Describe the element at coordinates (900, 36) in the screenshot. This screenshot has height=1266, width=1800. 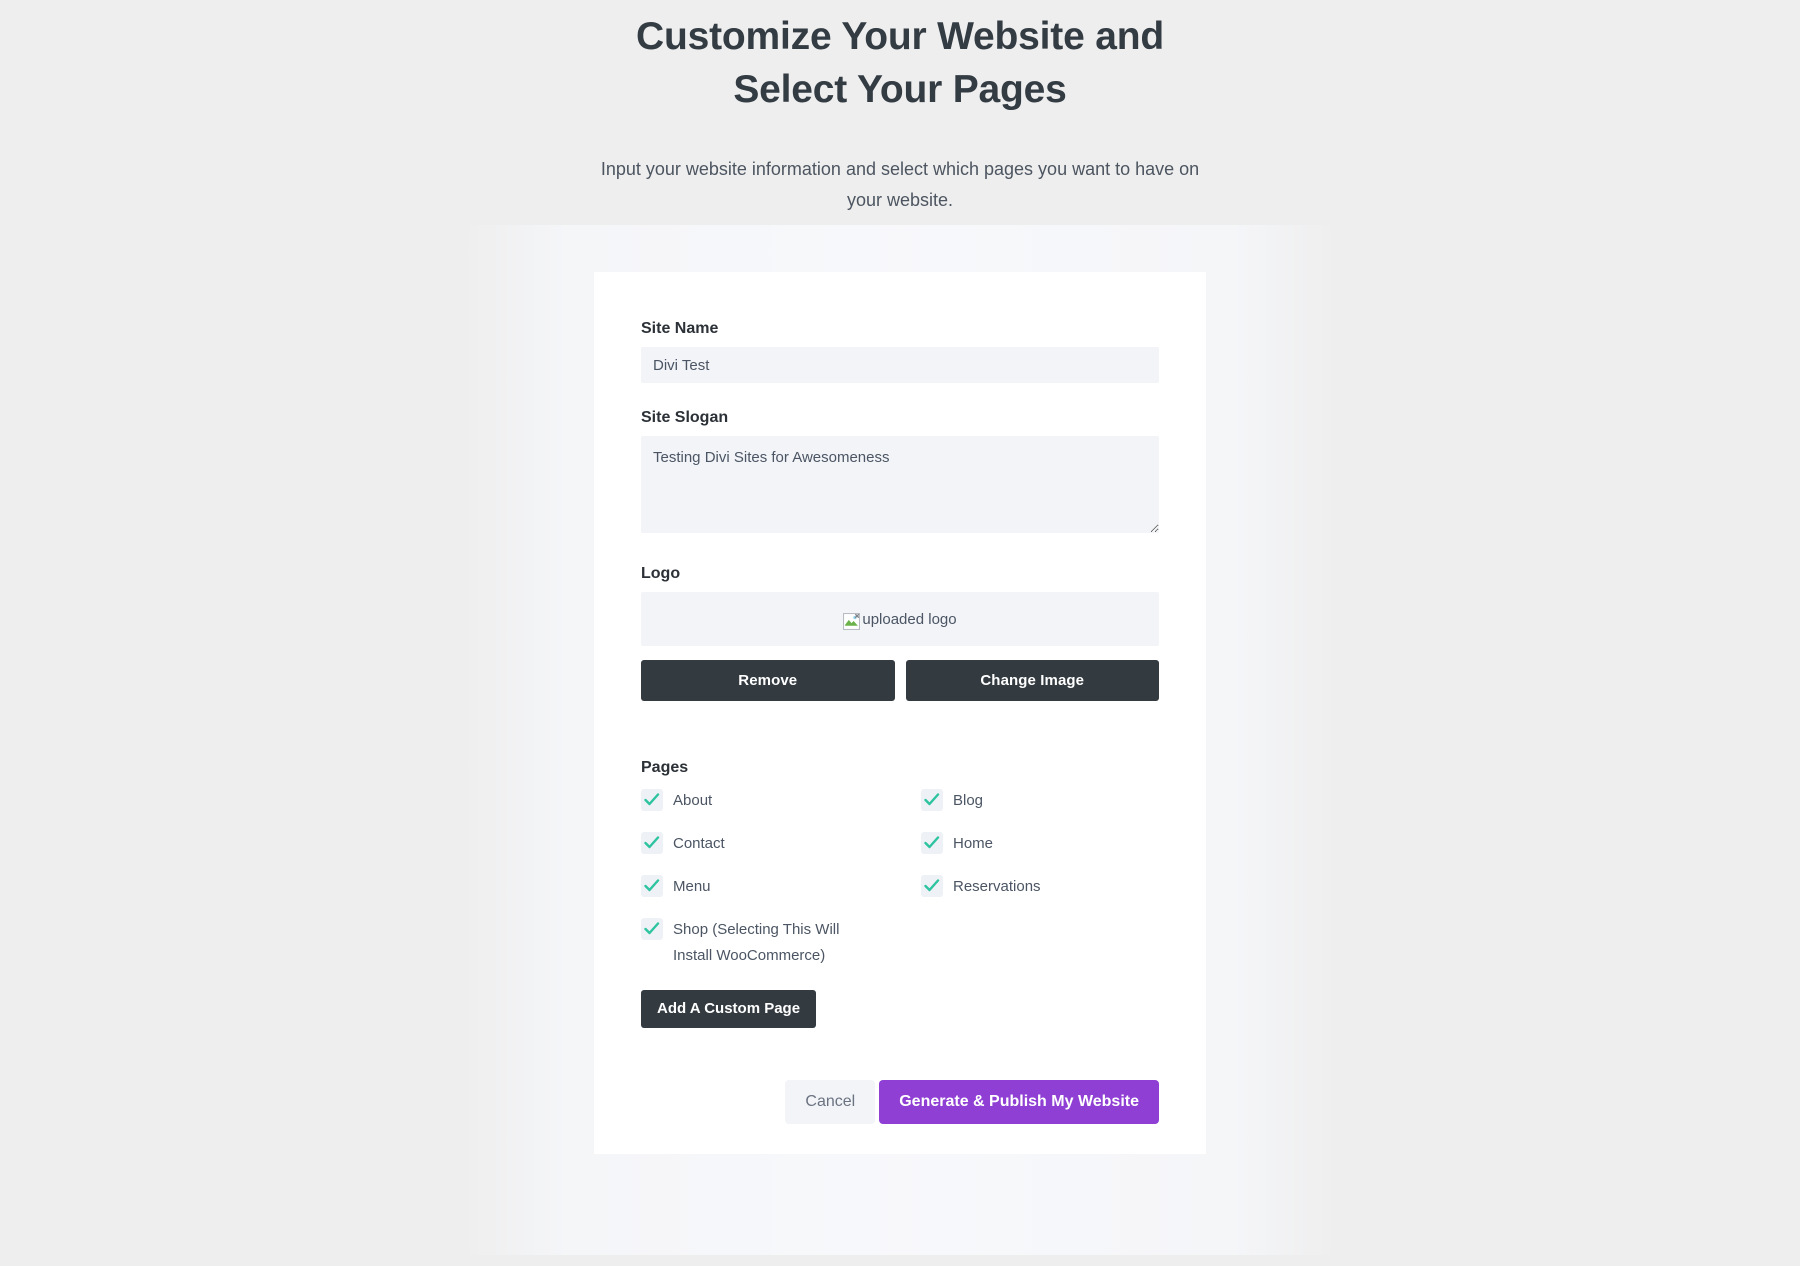
I see `page-title-line-1: Customize Your Website and` at that location.